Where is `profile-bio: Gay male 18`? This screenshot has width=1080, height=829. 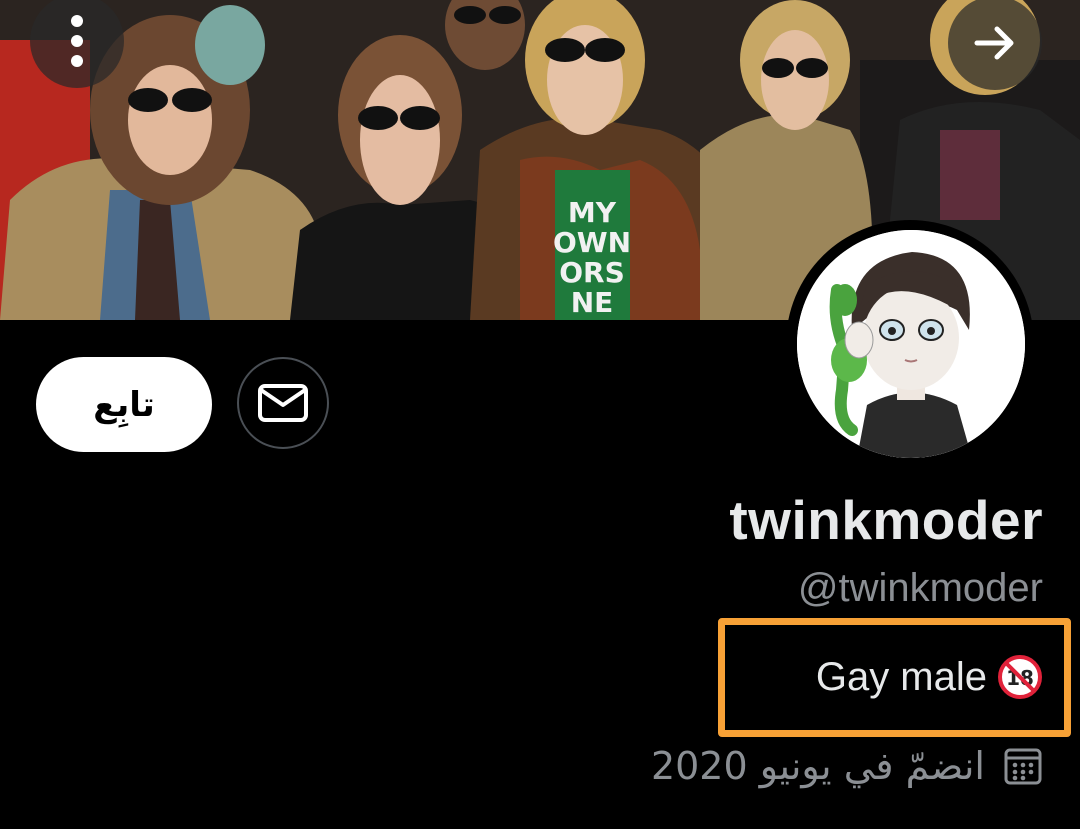
profile-bio: Gay male 18 is located at coordinates (929, 677).